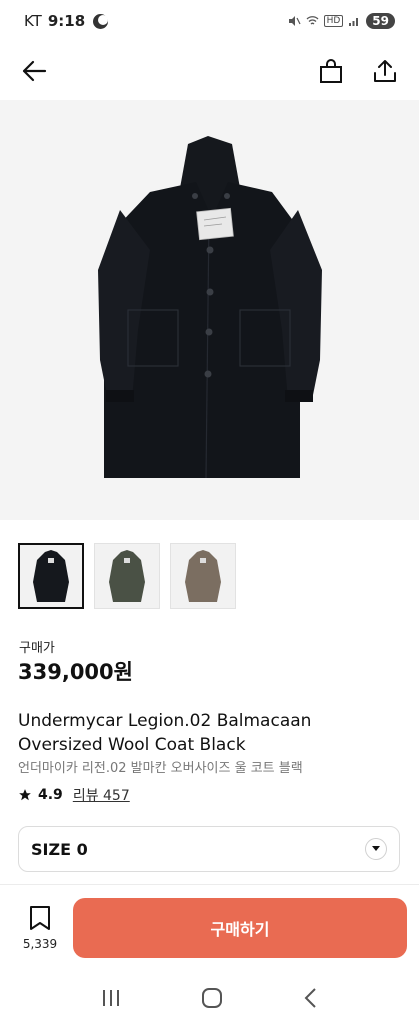  I want to click on back-button, so click(34, 71).